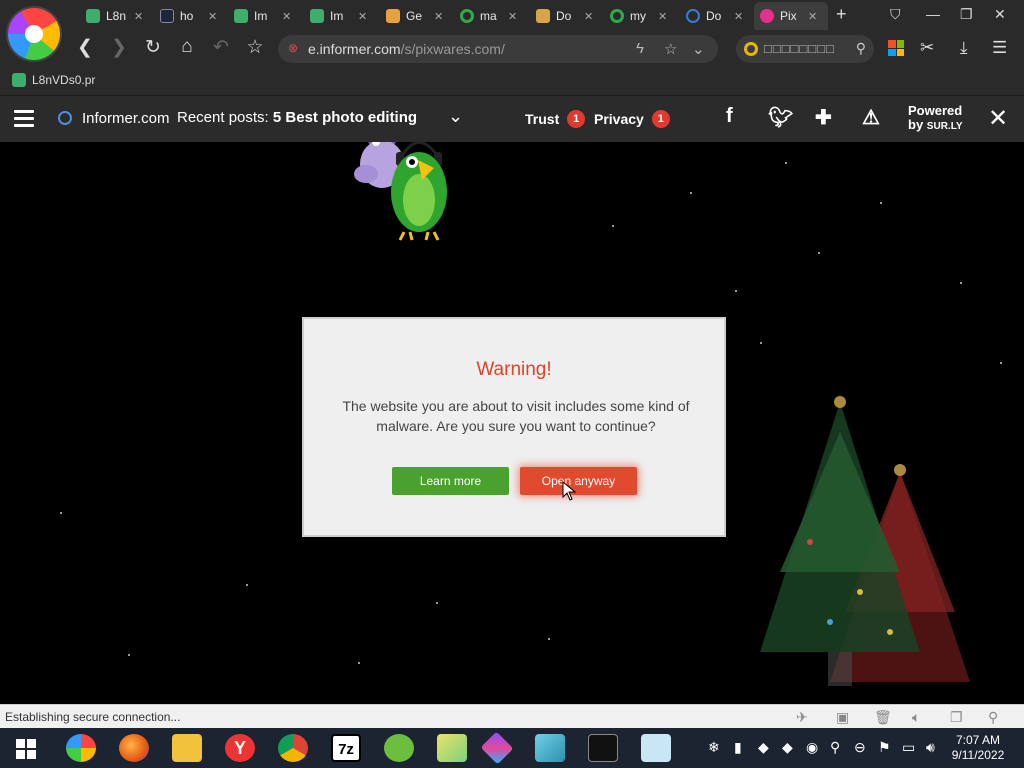  I want to click on window-icon: ❐, so click(956, 717).